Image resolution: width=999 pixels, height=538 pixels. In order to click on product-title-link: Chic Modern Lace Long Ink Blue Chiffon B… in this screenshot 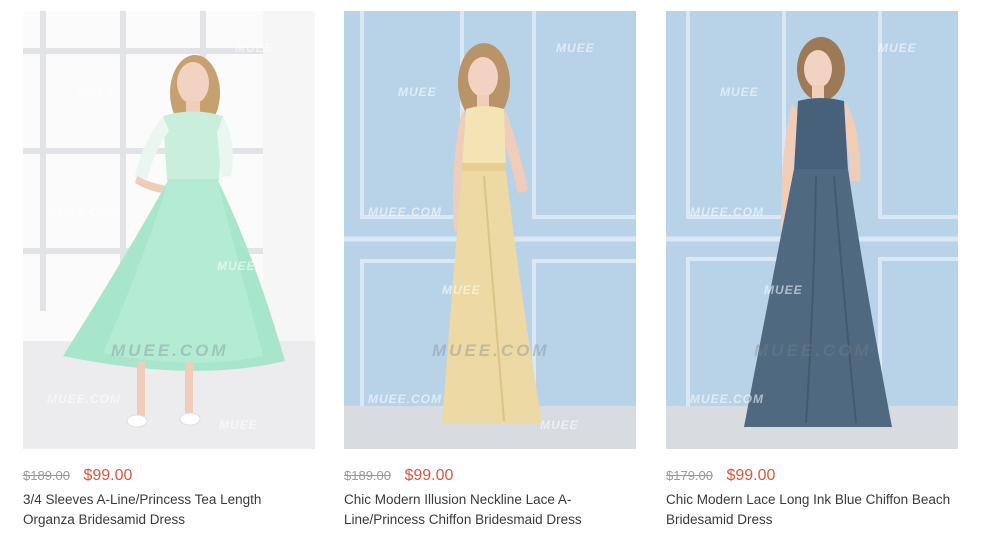, I will do `click(812, 510)`.